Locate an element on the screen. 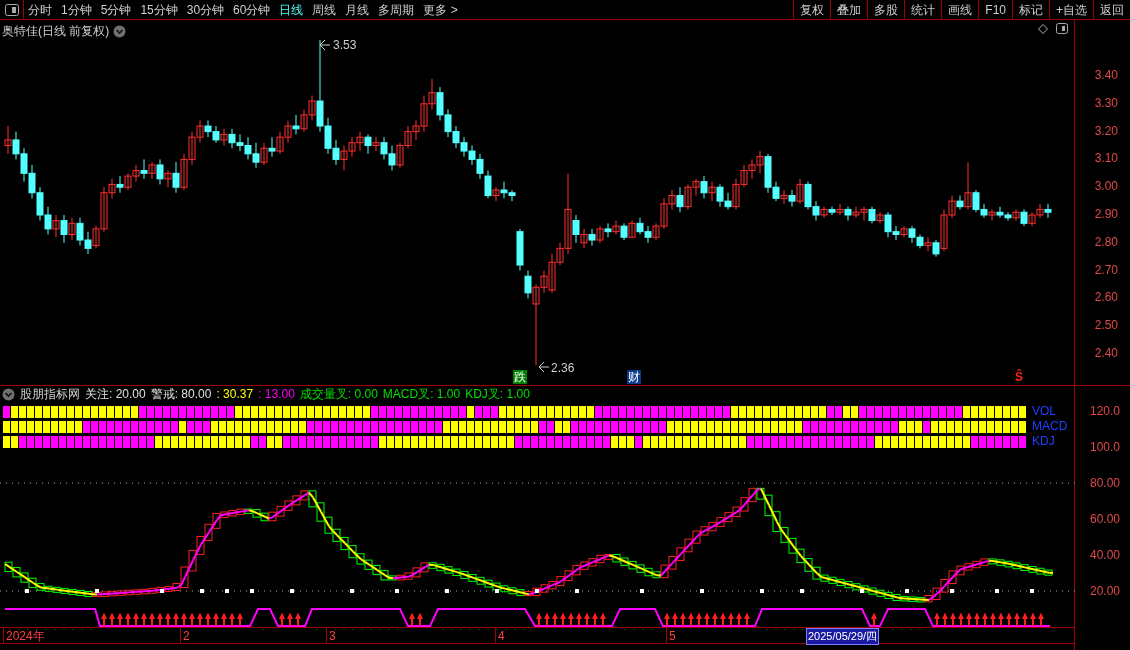  price-axis-label: 2.70 is located at coordinates (1106, 269).